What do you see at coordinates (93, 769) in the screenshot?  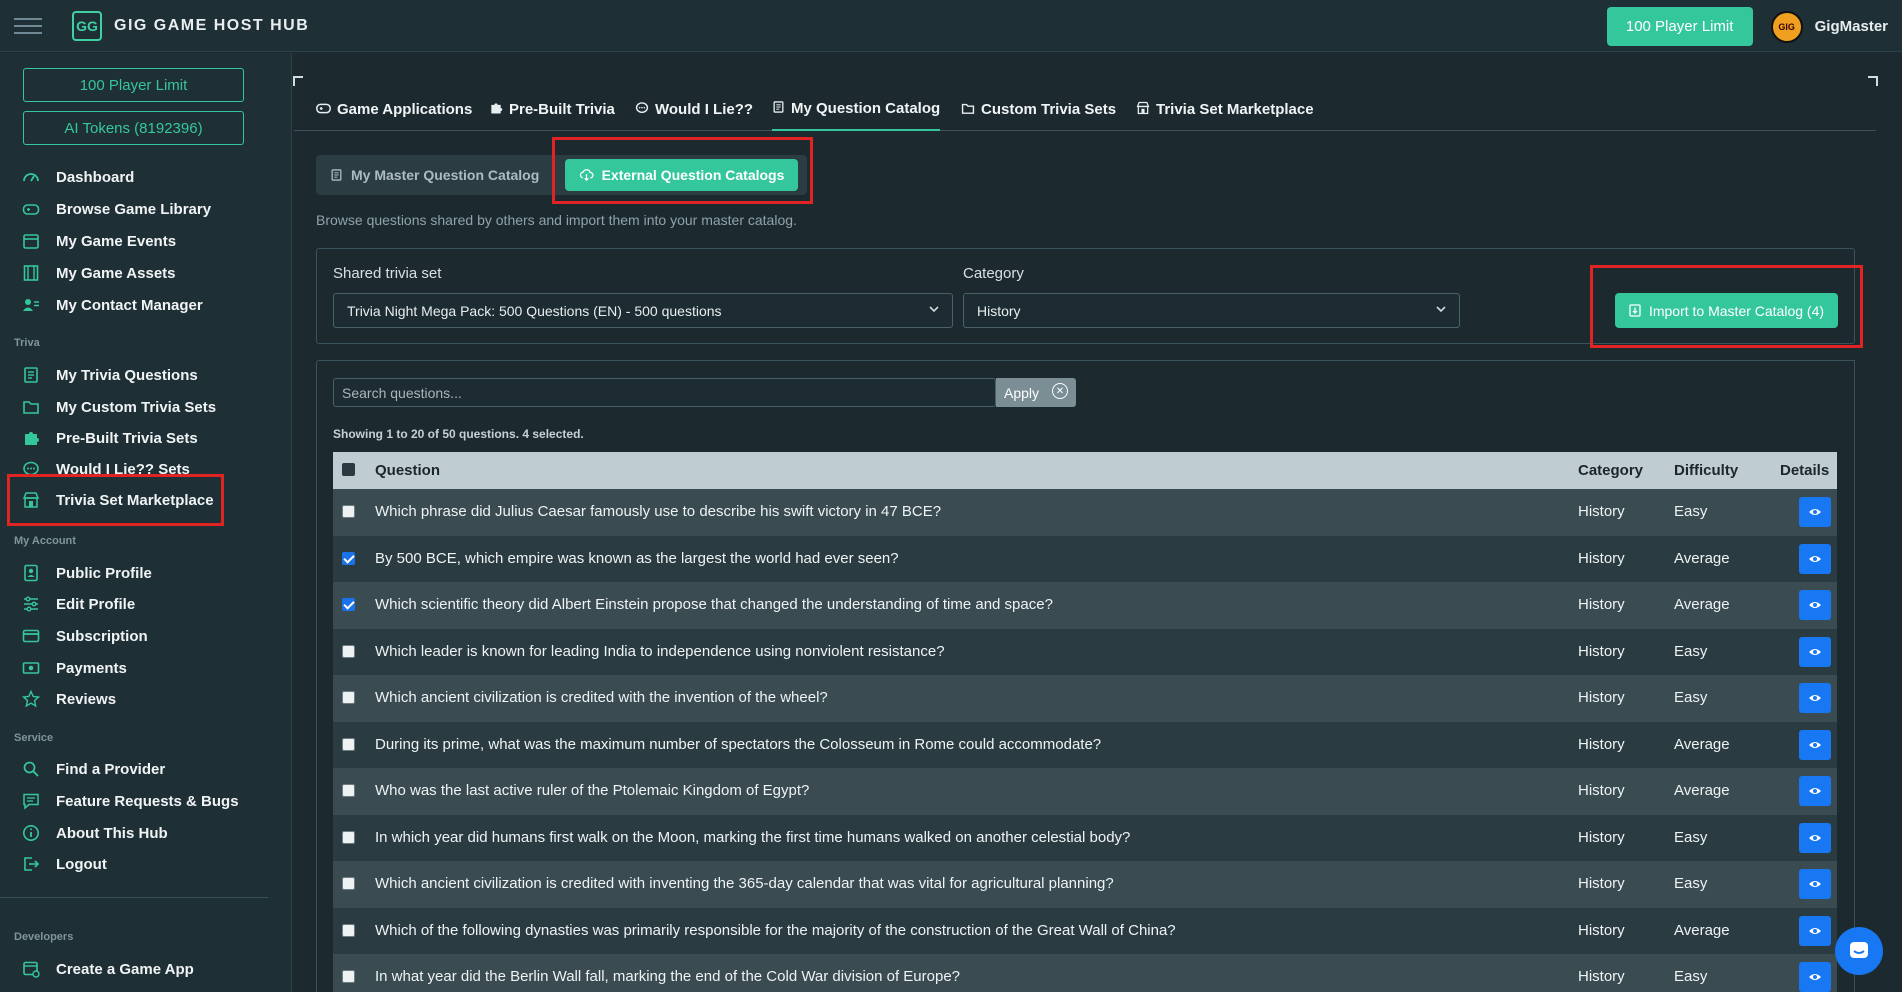 I see `sidebar-item-find-a-provider: Find a Provider` at bounding box center [93, 769].